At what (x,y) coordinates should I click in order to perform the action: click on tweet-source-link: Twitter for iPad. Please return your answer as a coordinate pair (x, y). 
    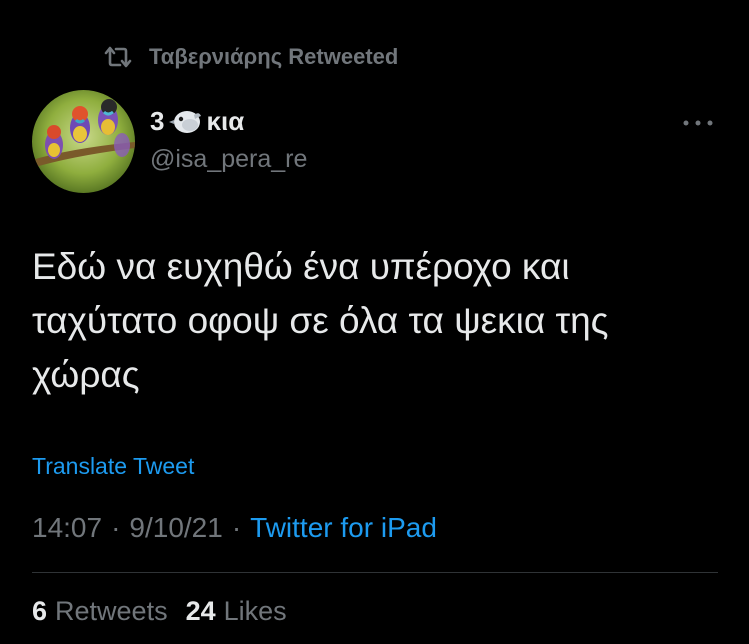
    Looking at the image, I should click on (343, 528).